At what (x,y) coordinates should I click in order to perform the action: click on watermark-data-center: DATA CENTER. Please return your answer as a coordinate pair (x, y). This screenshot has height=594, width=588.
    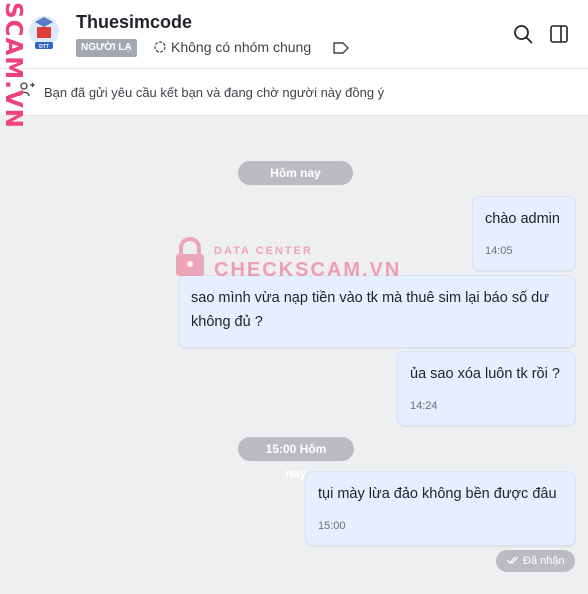
    Looking at the image, I should click on (263, 251).